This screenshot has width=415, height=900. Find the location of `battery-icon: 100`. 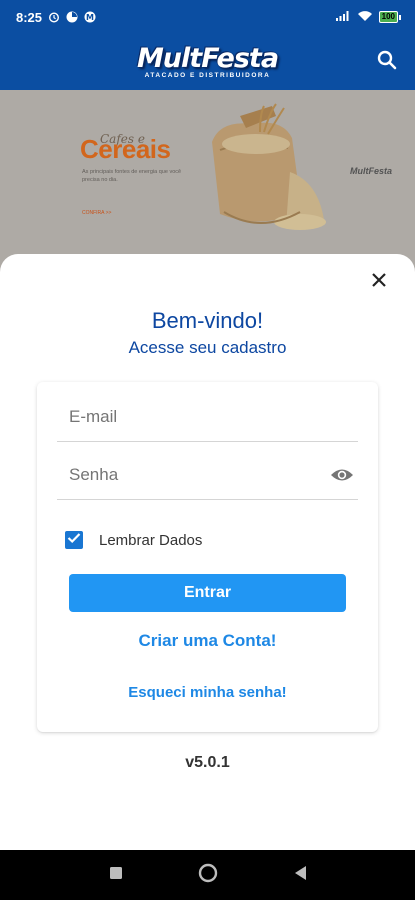

battery-icon: 100 is located at coordinates (389, 17).